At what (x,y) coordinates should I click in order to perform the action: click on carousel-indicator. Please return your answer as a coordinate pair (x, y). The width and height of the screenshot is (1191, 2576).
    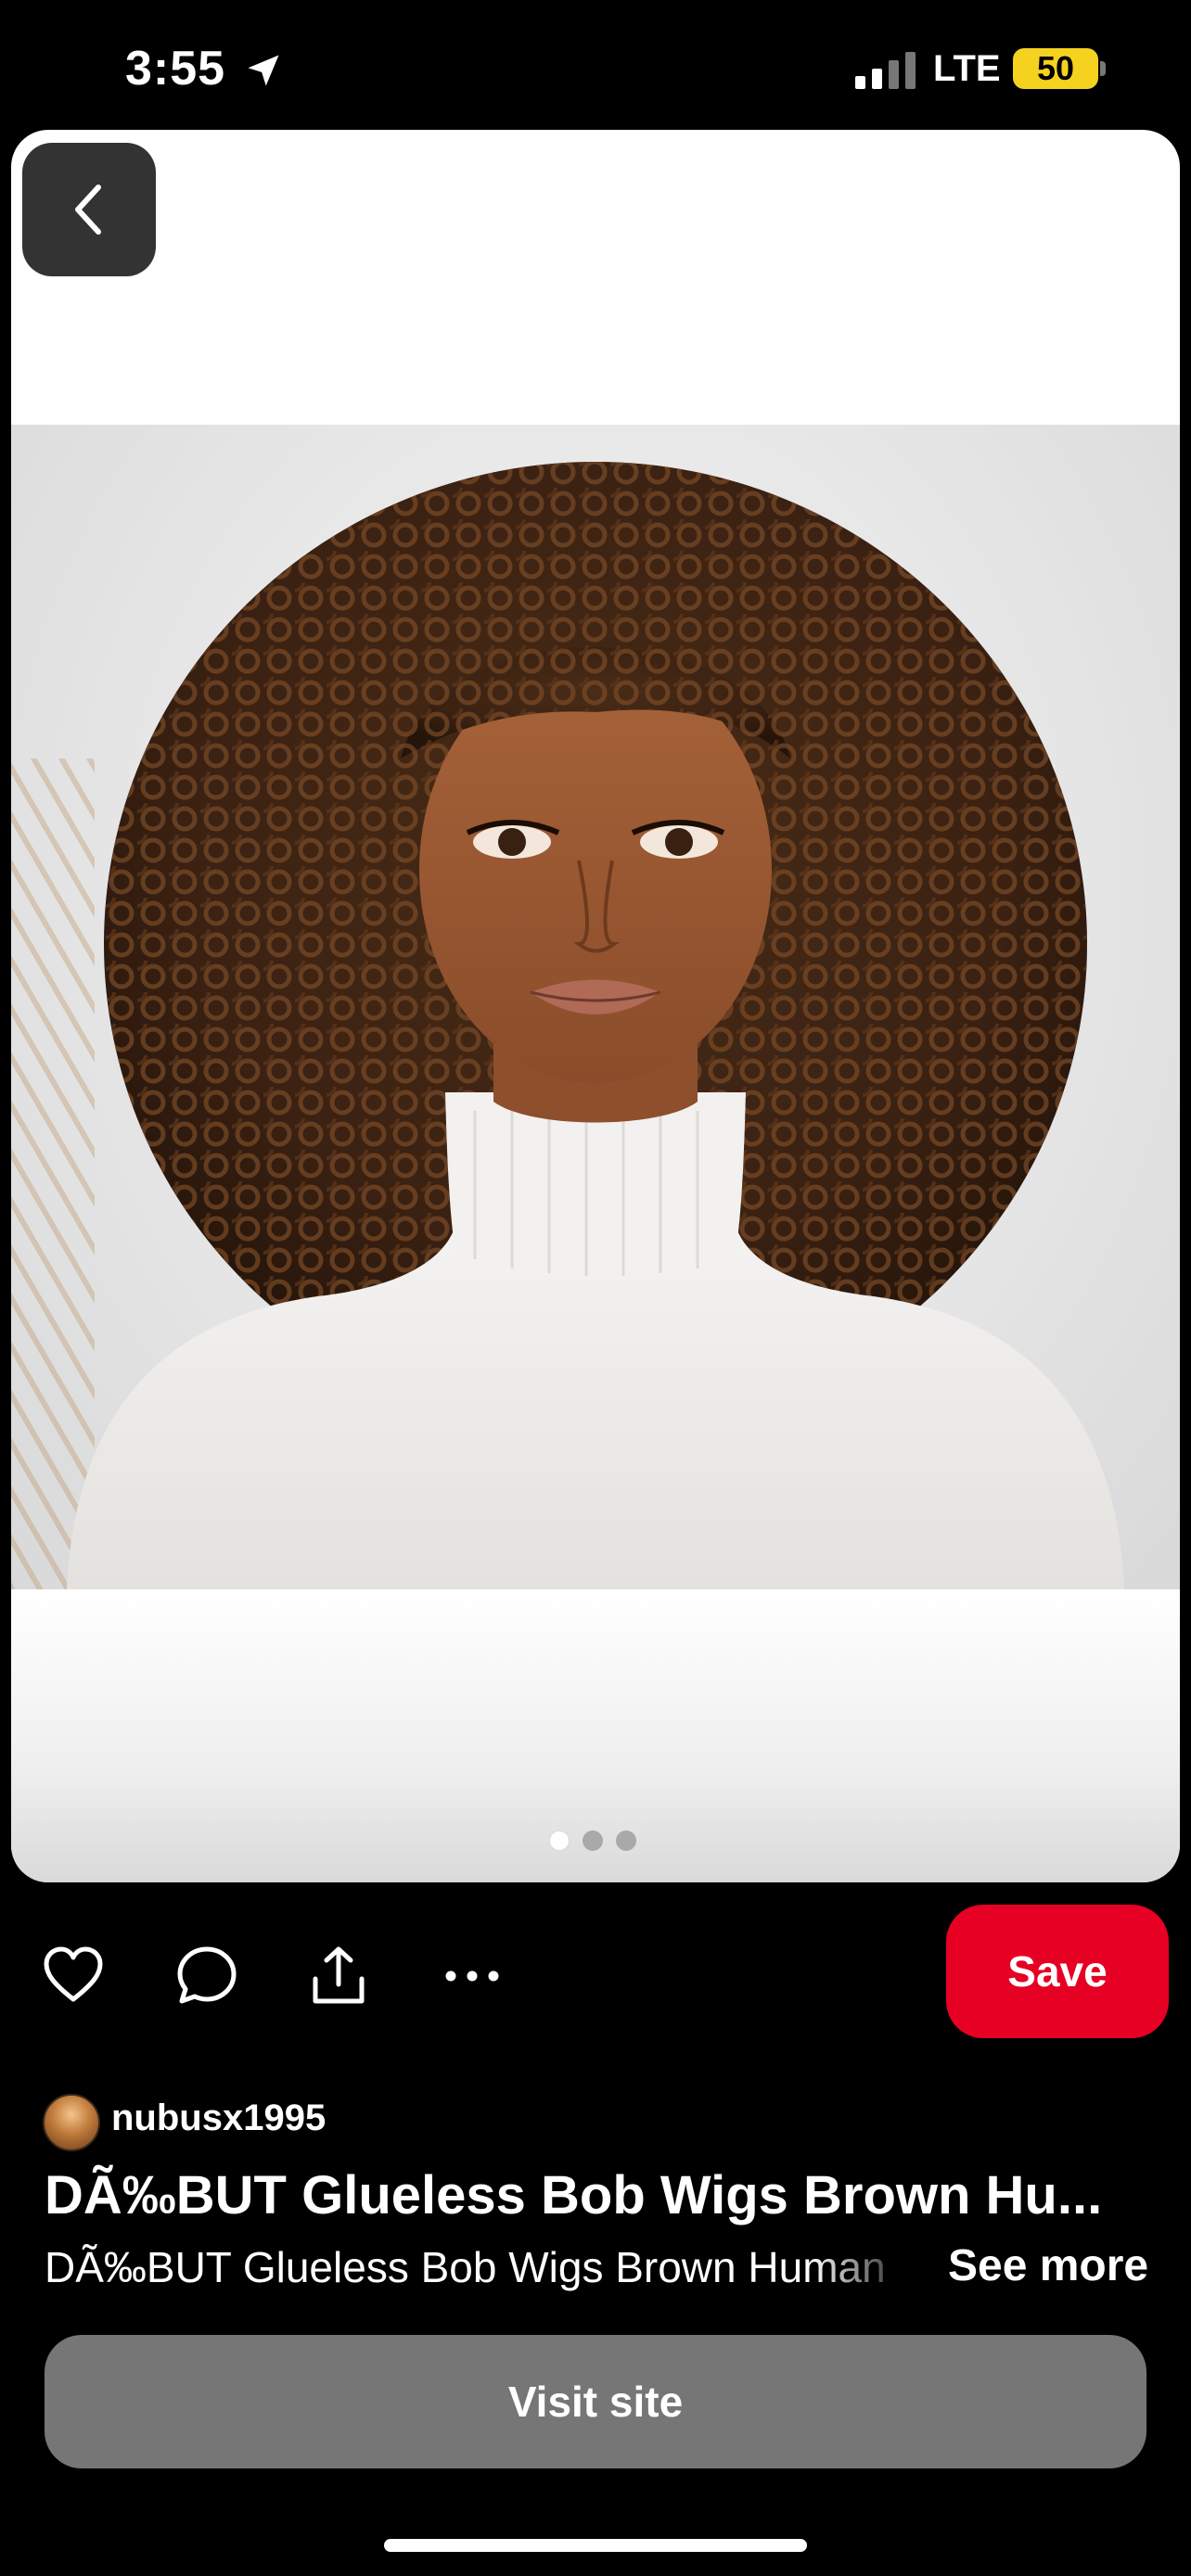
    Looking at the image, I should click on (592, 1840).